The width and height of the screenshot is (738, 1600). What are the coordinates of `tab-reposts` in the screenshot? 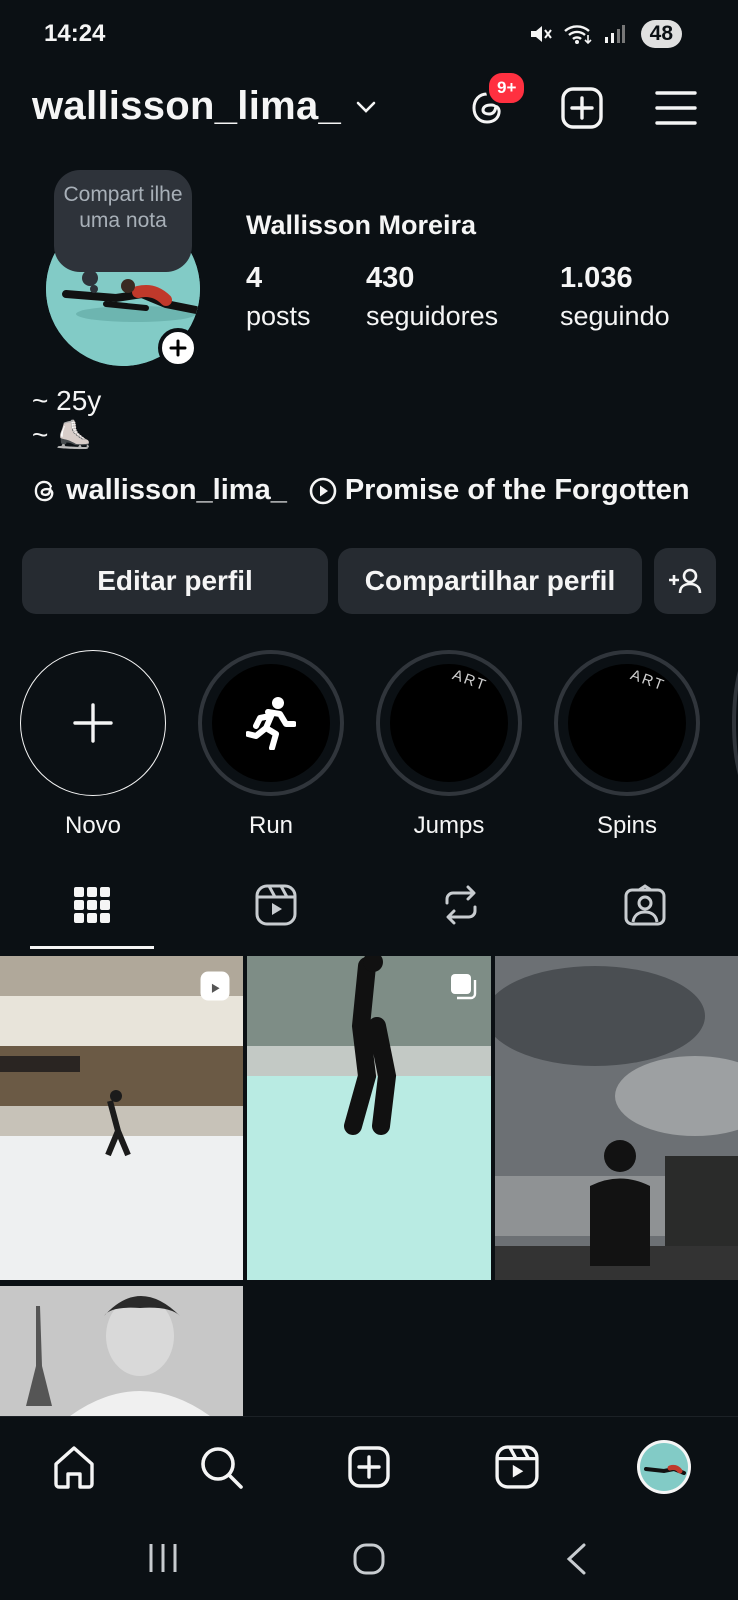 It's located at (461, 905).